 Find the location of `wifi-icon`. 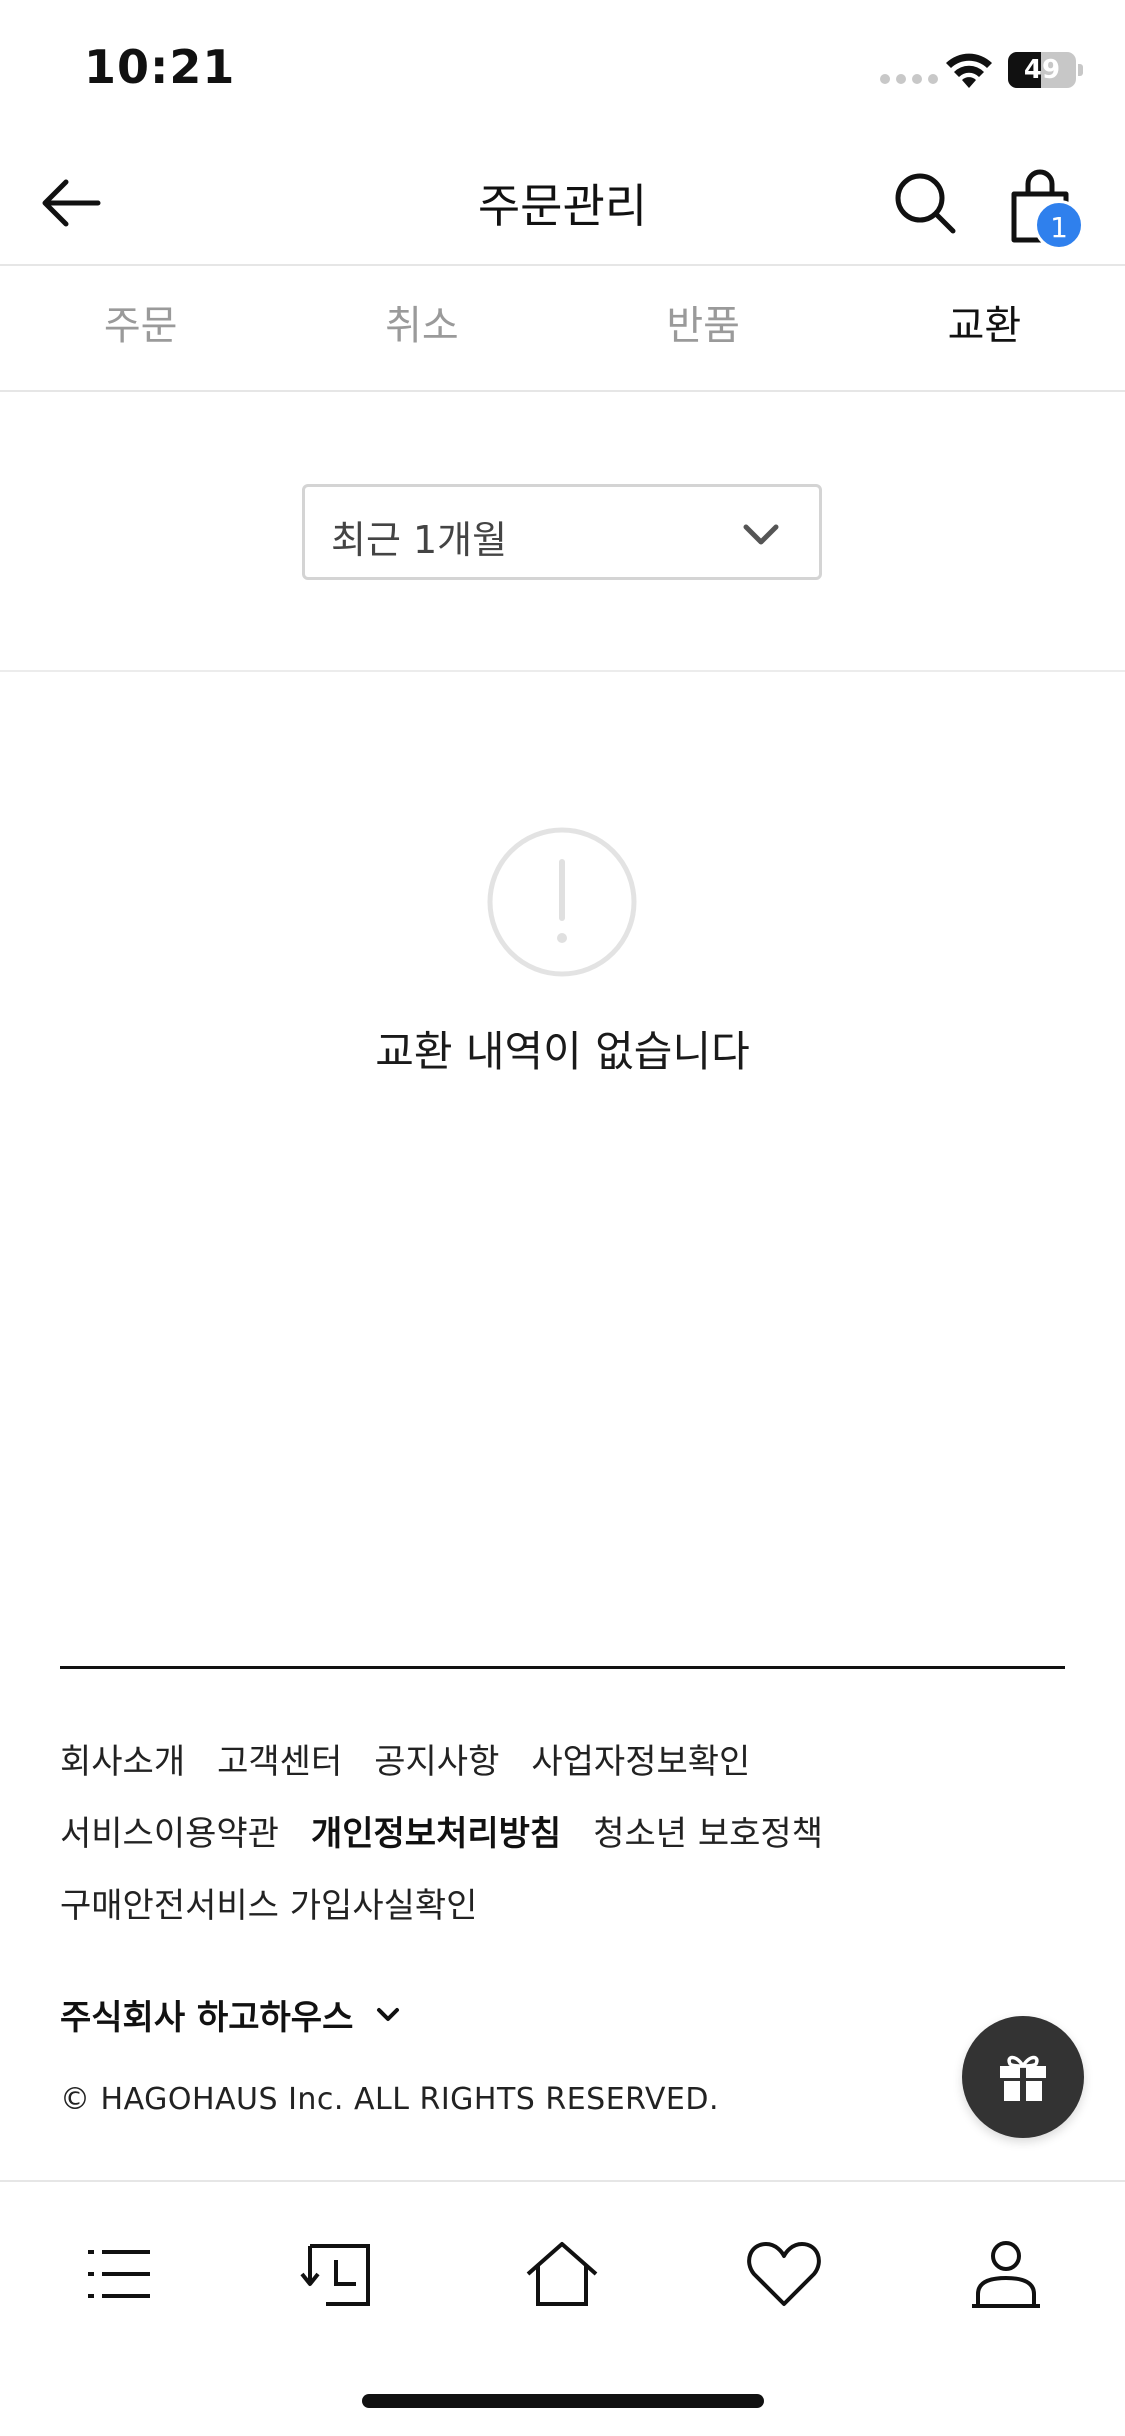

wifi-icon is located at coordinates (969, 70).